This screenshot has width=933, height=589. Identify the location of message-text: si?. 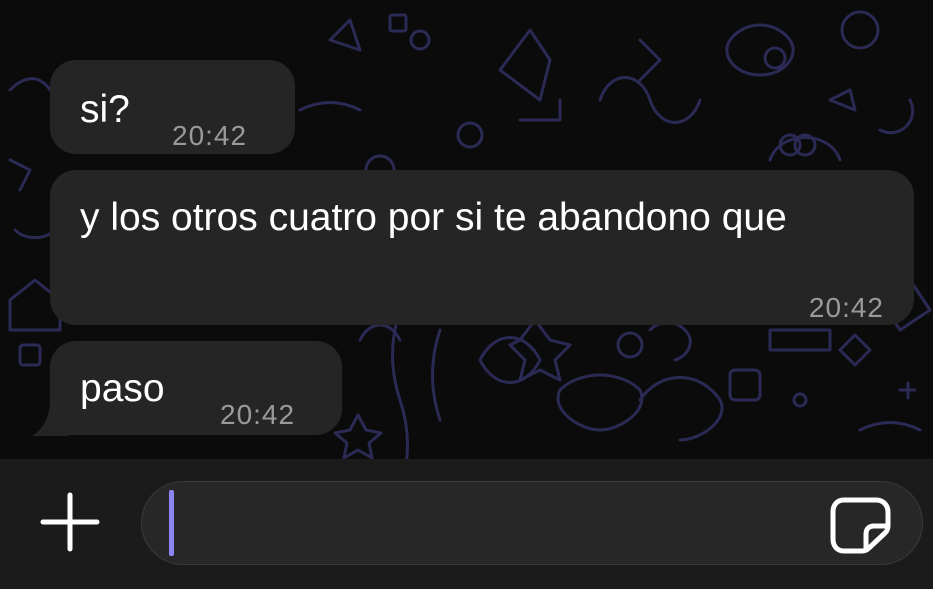
(105, 109).